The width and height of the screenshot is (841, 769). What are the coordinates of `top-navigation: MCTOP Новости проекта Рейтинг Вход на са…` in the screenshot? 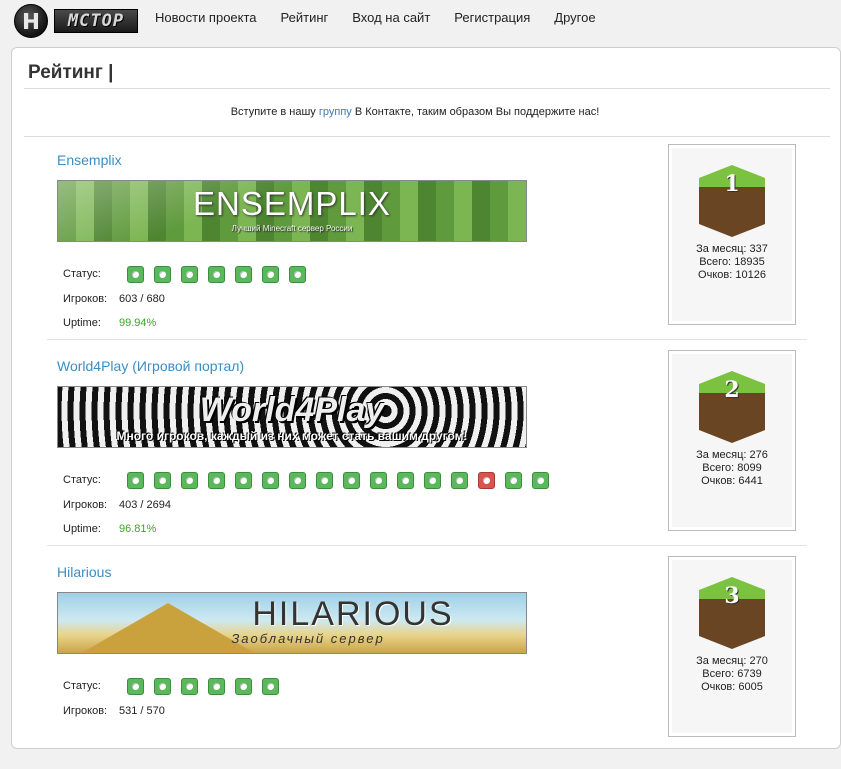 It's located at (420, 20).